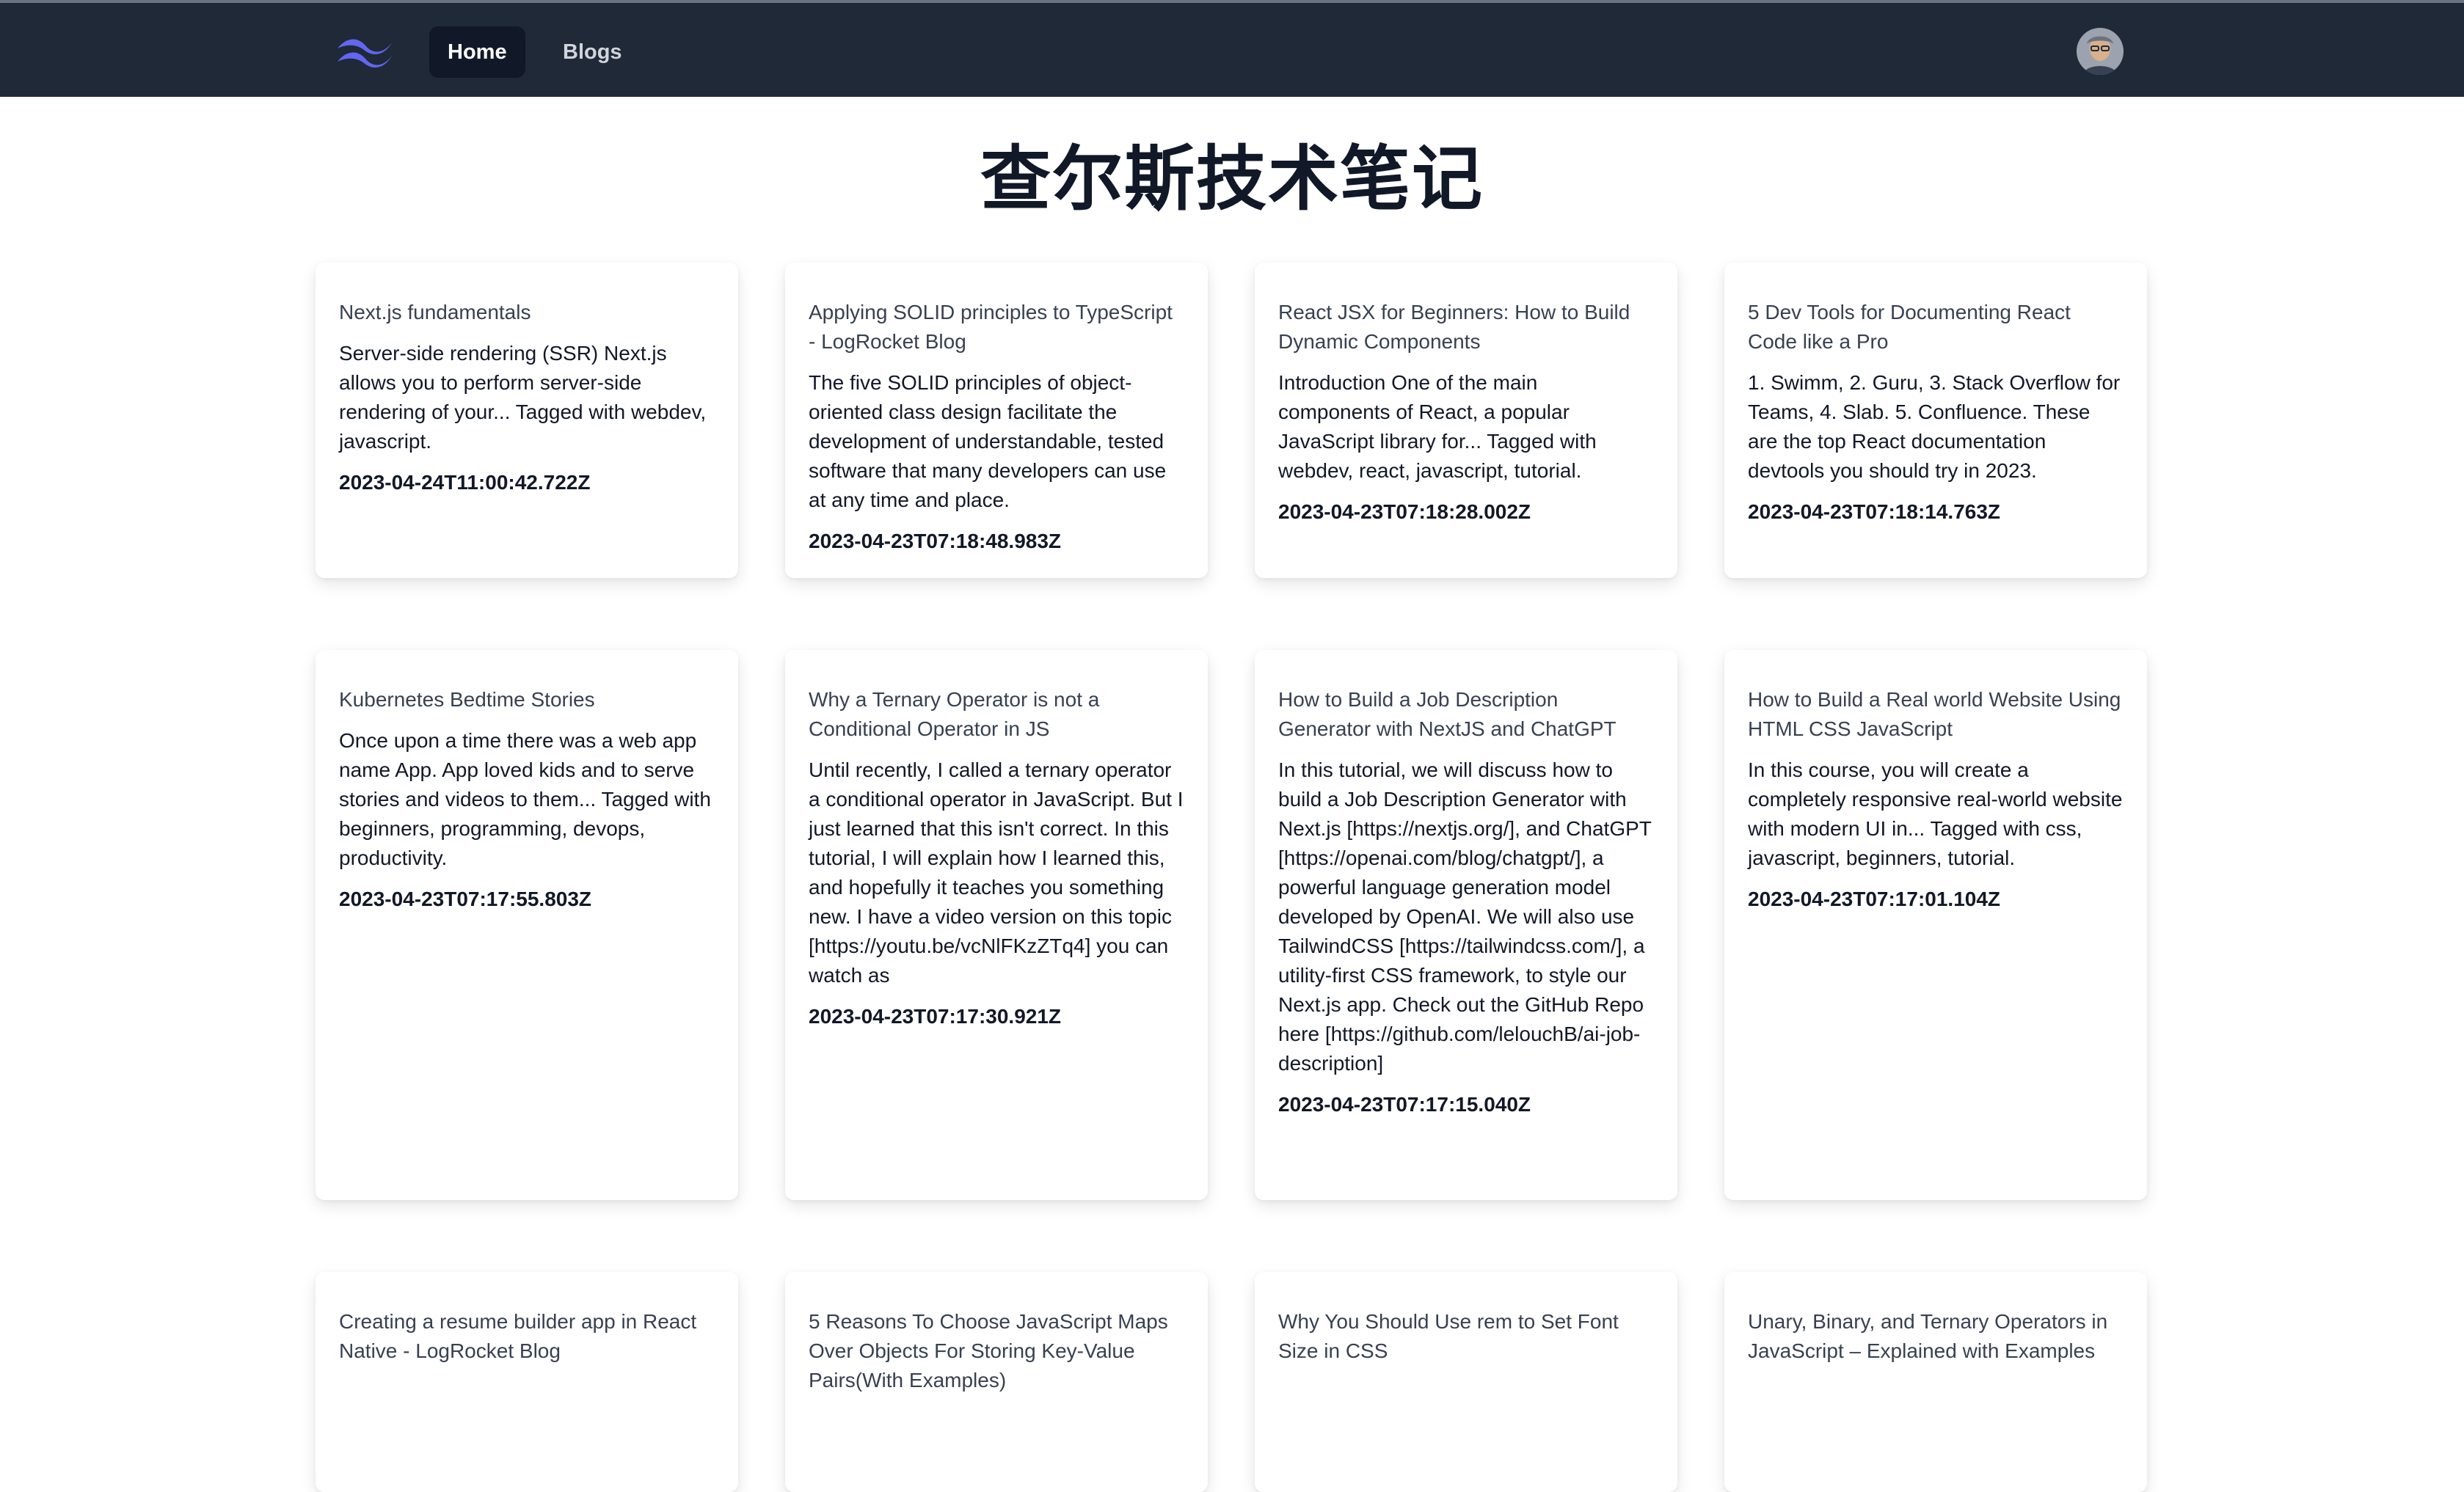 The height and width of the screenshot is (1492, 2464). What do you see at coordinates (477, 52) in the screenshot?
I see `nav-item-home: Home` at bounding box center [477, 52].